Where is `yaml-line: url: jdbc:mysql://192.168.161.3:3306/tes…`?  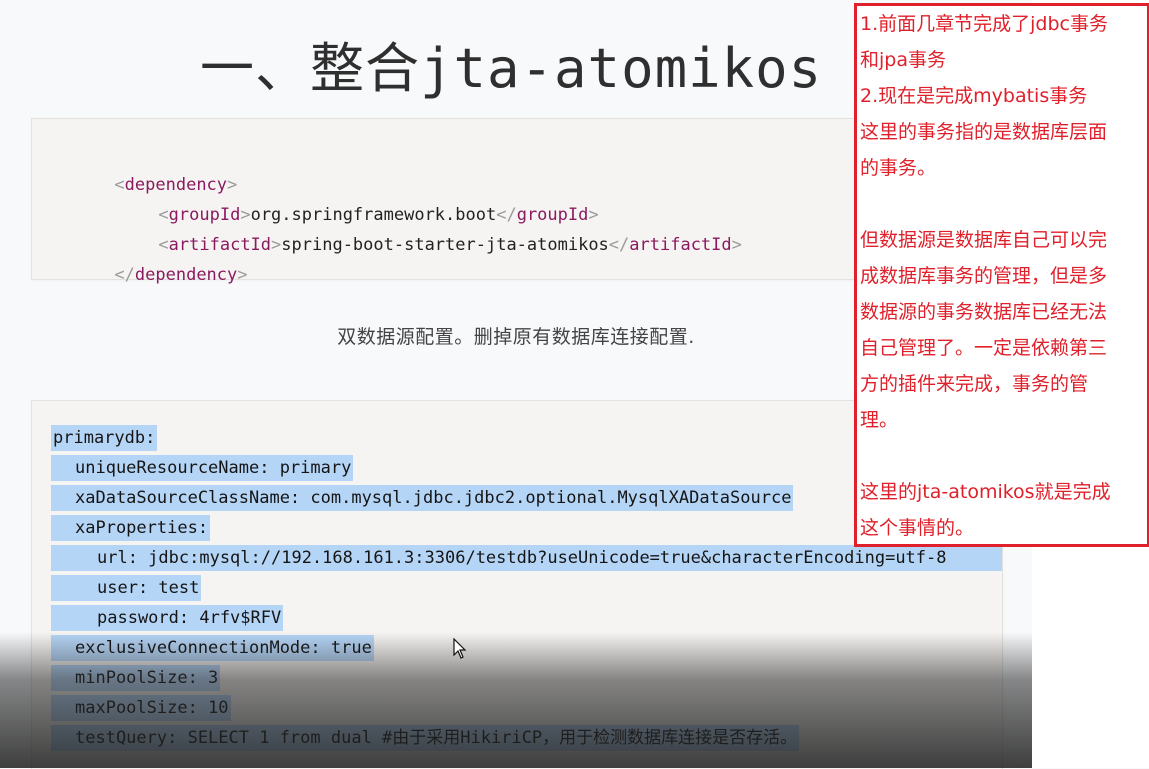
yaml-line: url: jdbc:mysql://192.168.161.3:3306/tes… is located at coordinates (526, 558).